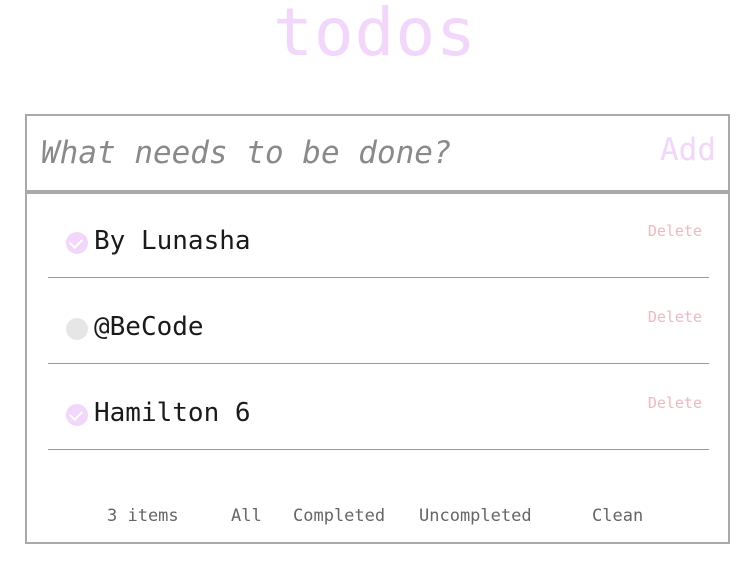 This screenshot has height=585, width=750. What do you see at coordinates (617, 516) in the screenshot?
I see `clean-button: Clean` at bounding box center [617, 516].